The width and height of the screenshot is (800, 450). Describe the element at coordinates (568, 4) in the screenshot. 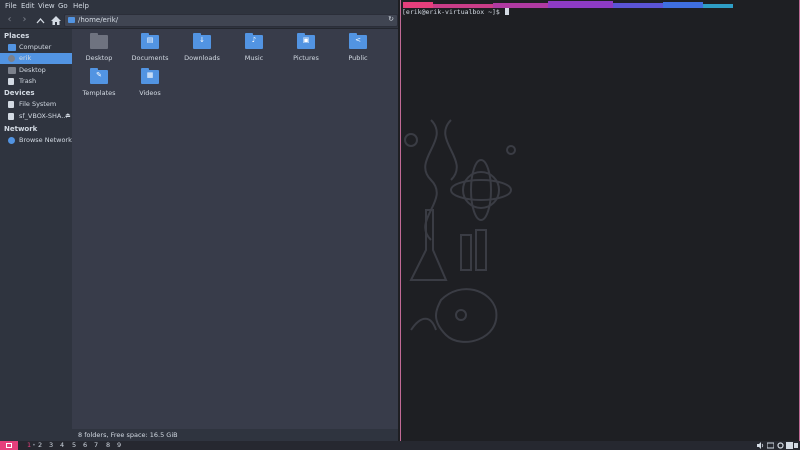

I see `audio-visualizer-bar` at that location.